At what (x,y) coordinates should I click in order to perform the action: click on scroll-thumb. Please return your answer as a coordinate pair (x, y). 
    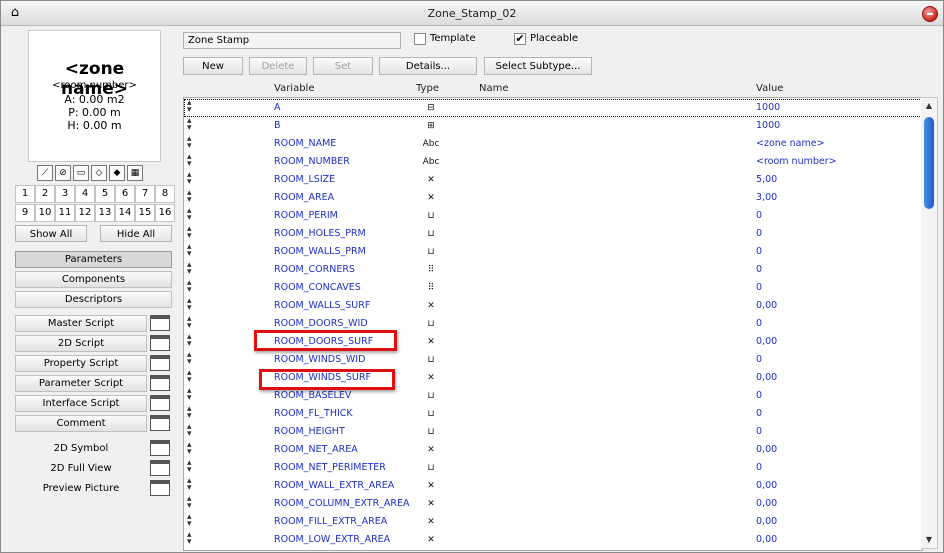
    Looking at the image, I should click on (929, 163).